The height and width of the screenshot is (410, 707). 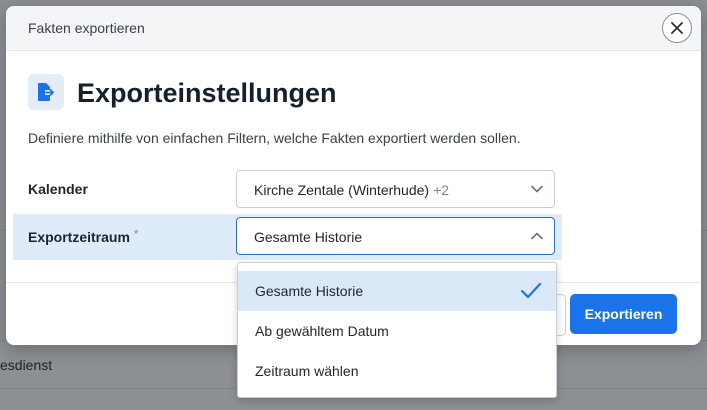 What do you see at coordinates (531, 290) in the screenshot?
I see `check-icon` at bounding box center [531, 290].